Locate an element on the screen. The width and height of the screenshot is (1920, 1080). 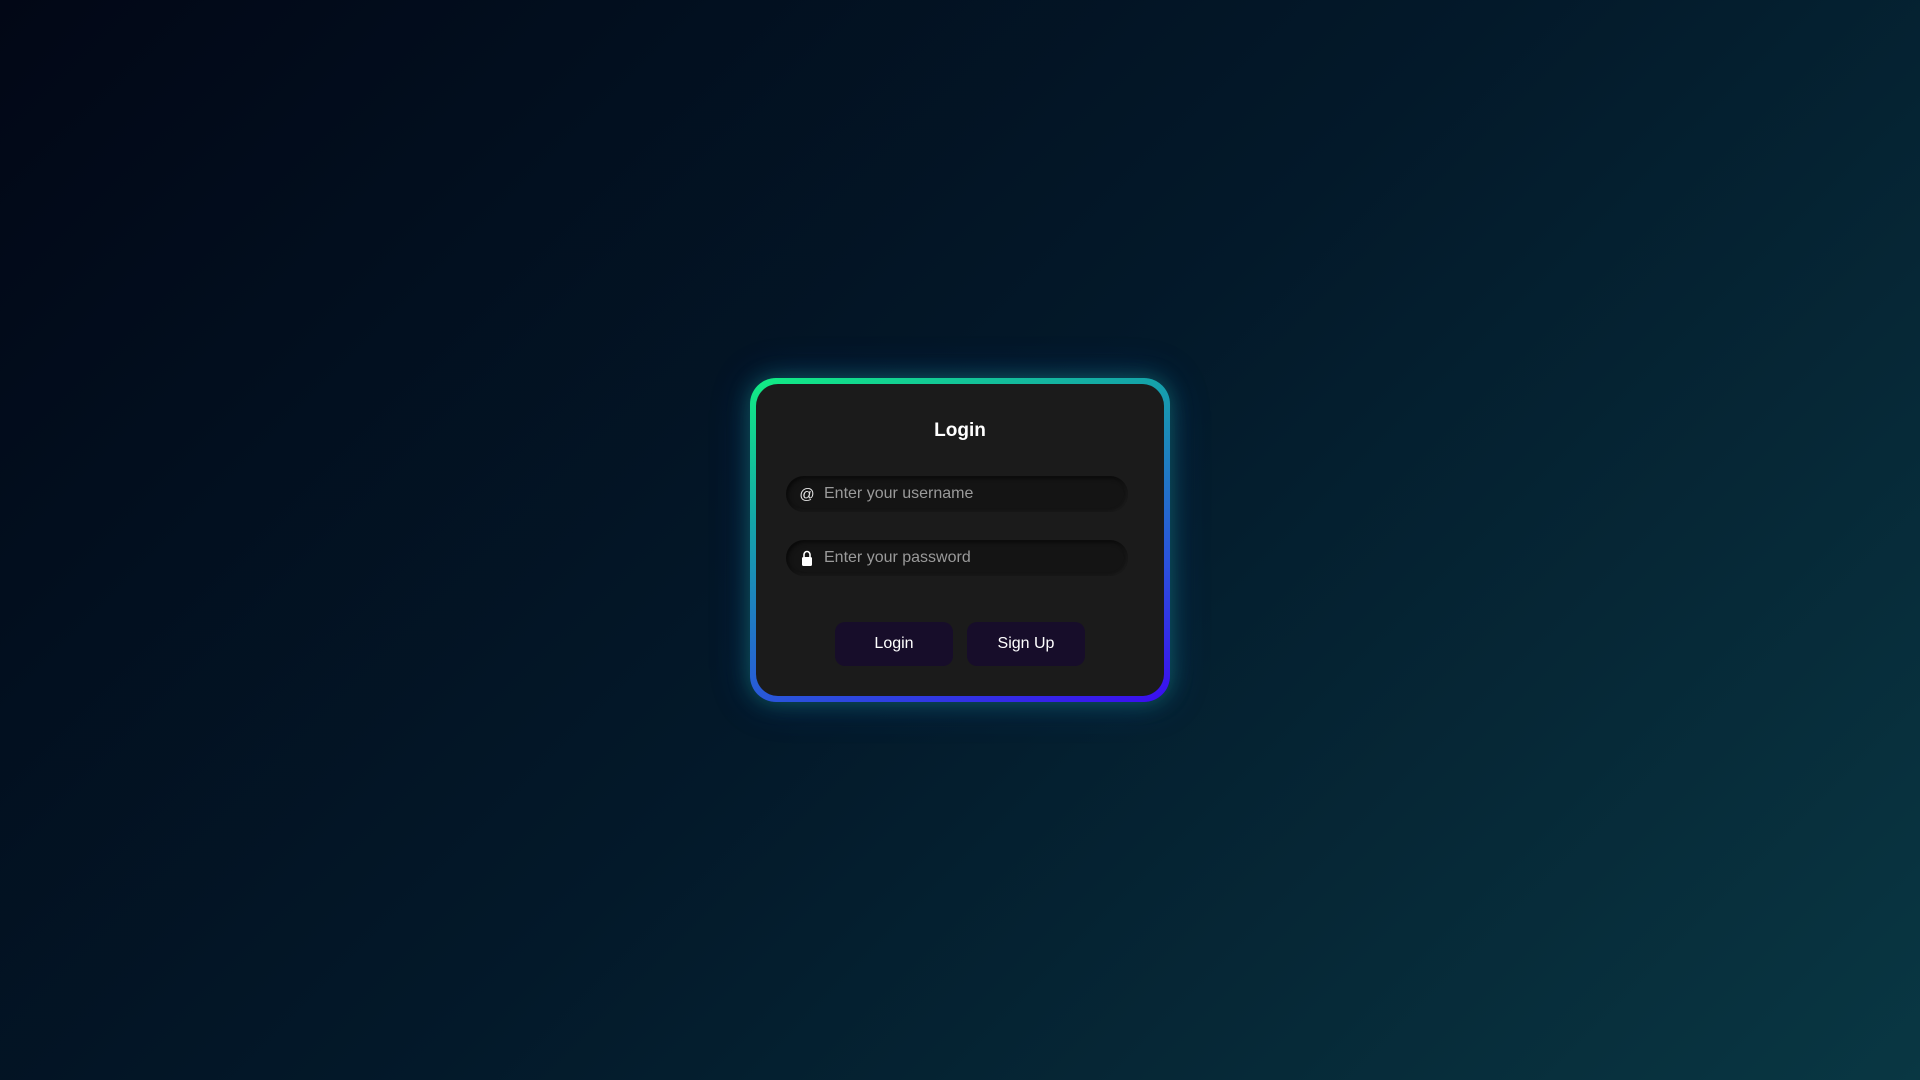
at-icon: @ is located at coordinates (807, 494).